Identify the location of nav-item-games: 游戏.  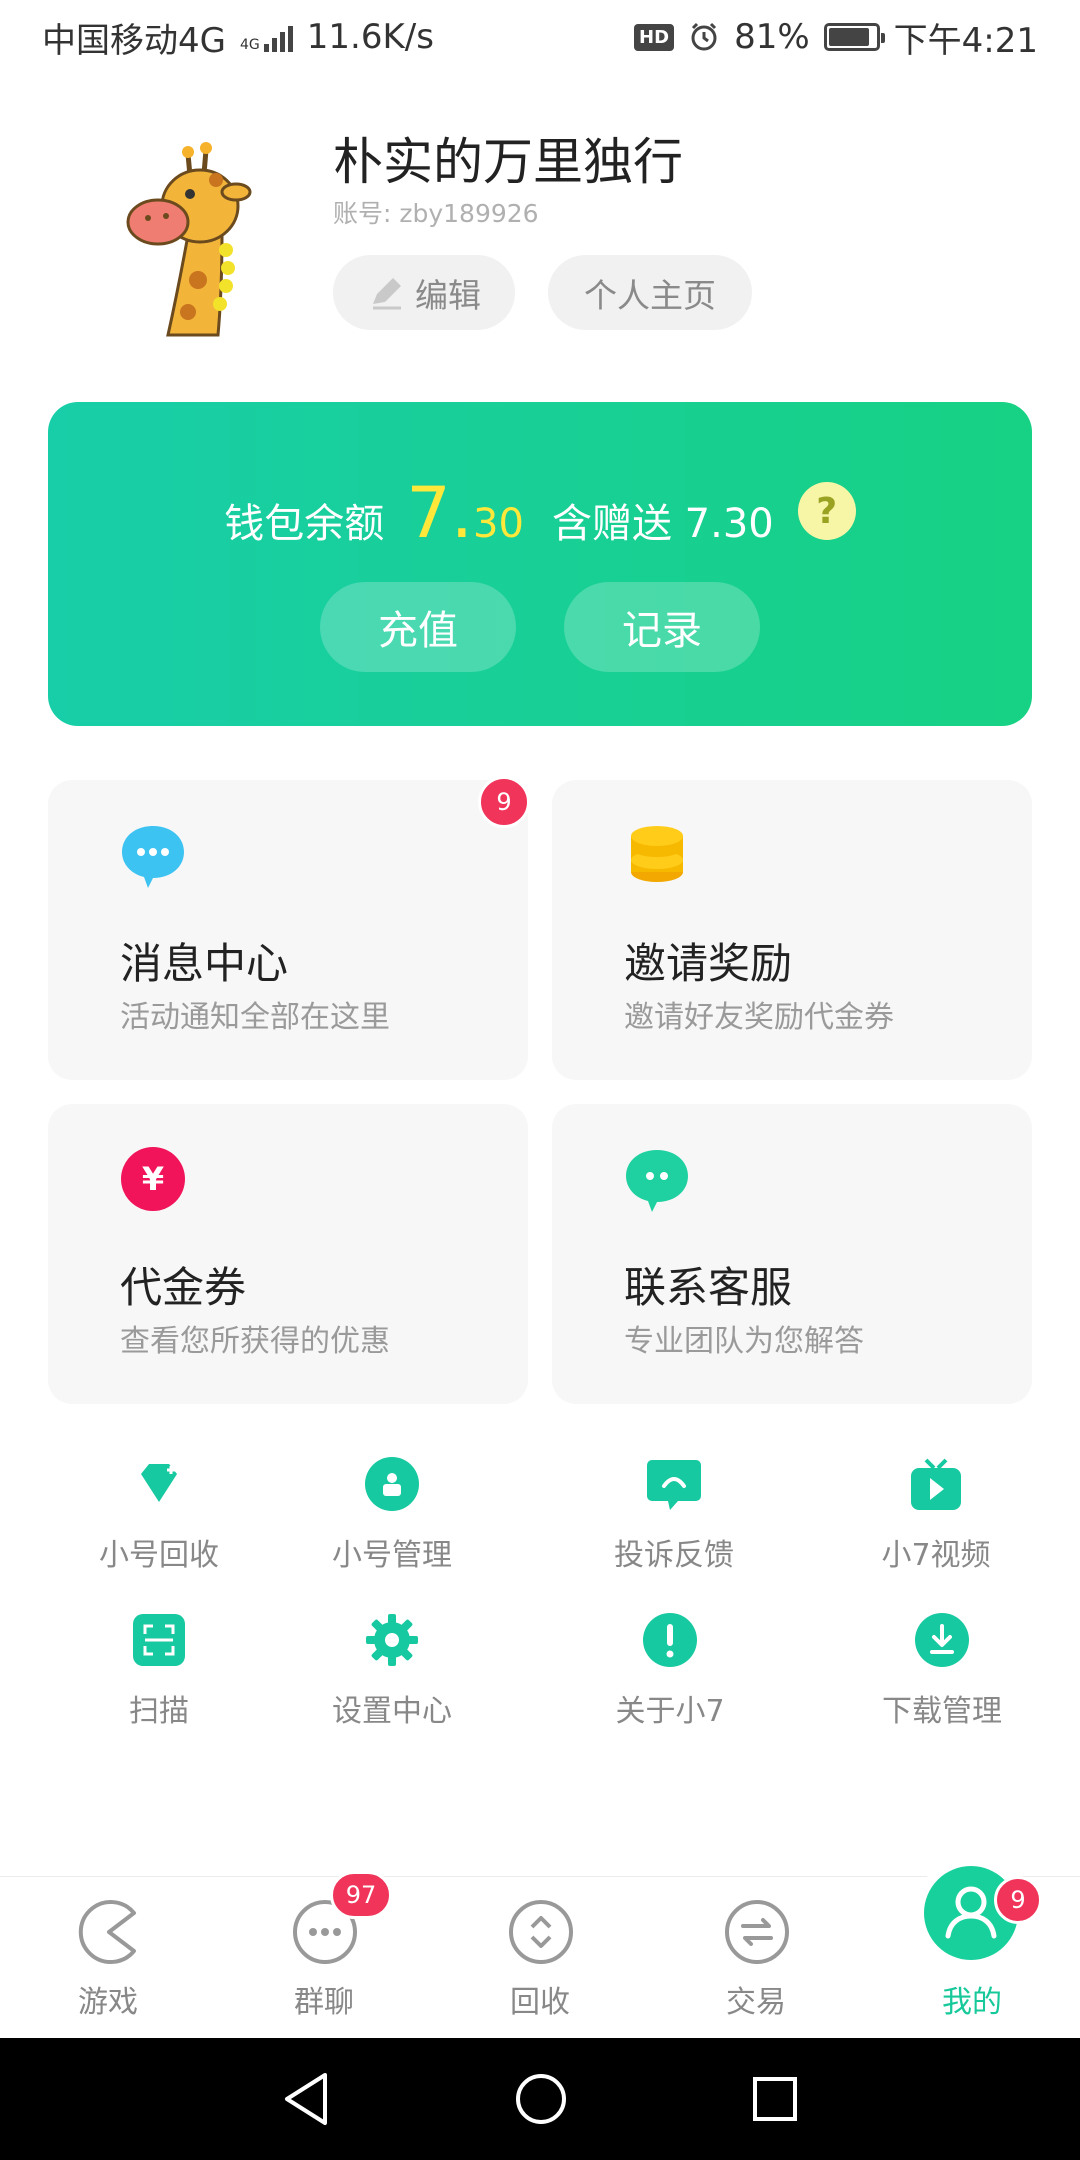
(108, 1958).